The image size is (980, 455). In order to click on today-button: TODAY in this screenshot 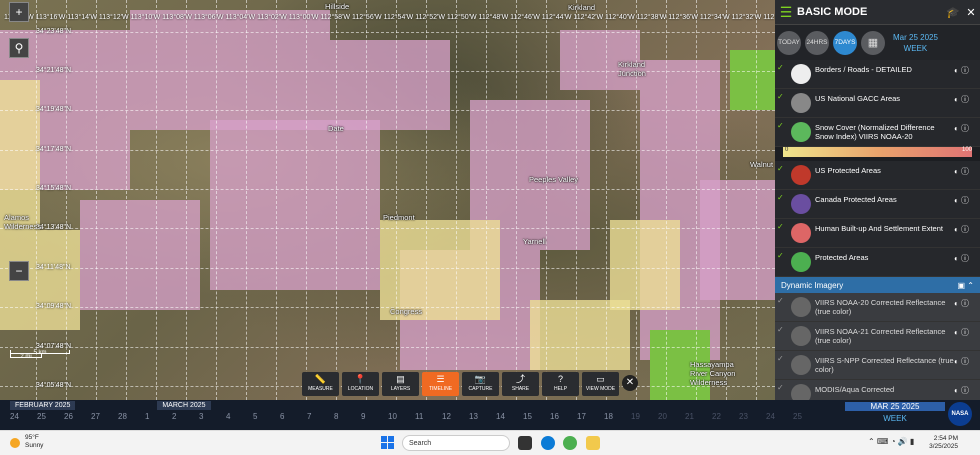, I will do `click(789, 43)`.